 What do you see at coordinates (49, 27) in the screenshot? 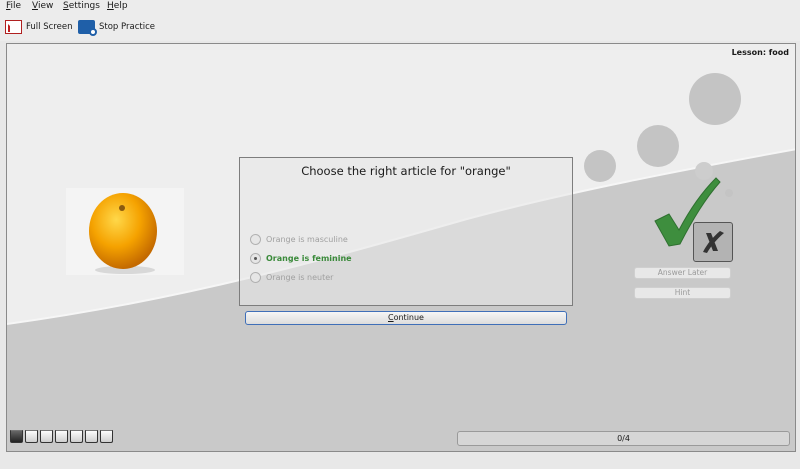
I see `full-screen-label: Full Screen` at bounding box center [49, 27].